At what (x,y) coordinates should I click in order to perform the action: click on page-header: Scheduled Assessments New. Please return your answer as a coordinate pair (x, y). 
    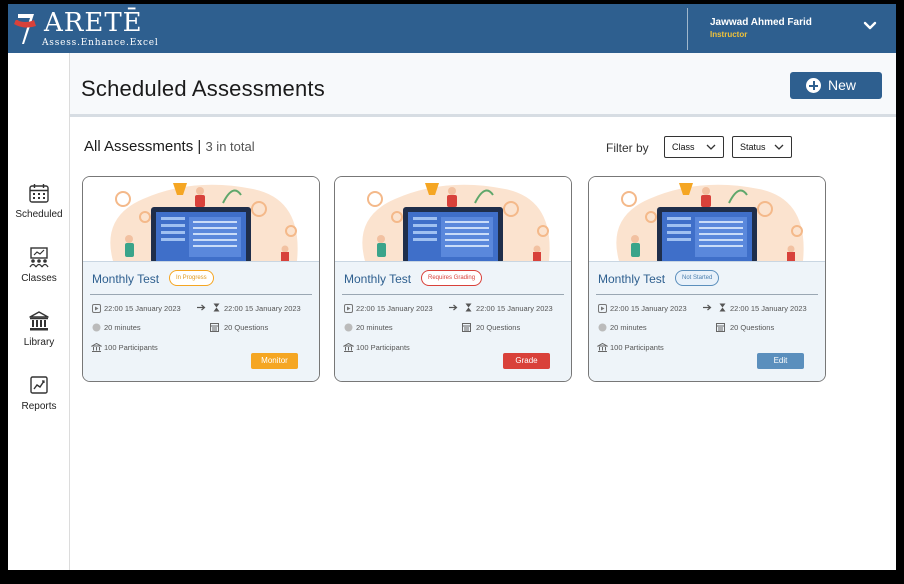
    Looking at the image, I should click on (483, 85).